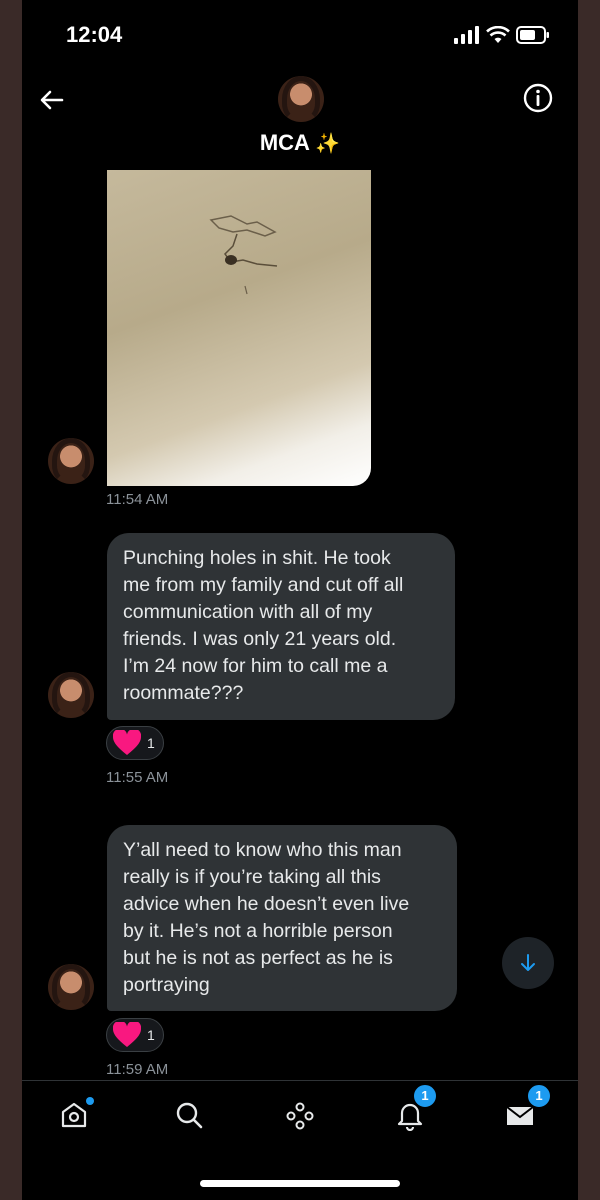 The image size is (600, 1200). What do you see at coordinates (166, 985) in the screenshot?
I see `message-line: portraying` at bounding box center [166, 985].